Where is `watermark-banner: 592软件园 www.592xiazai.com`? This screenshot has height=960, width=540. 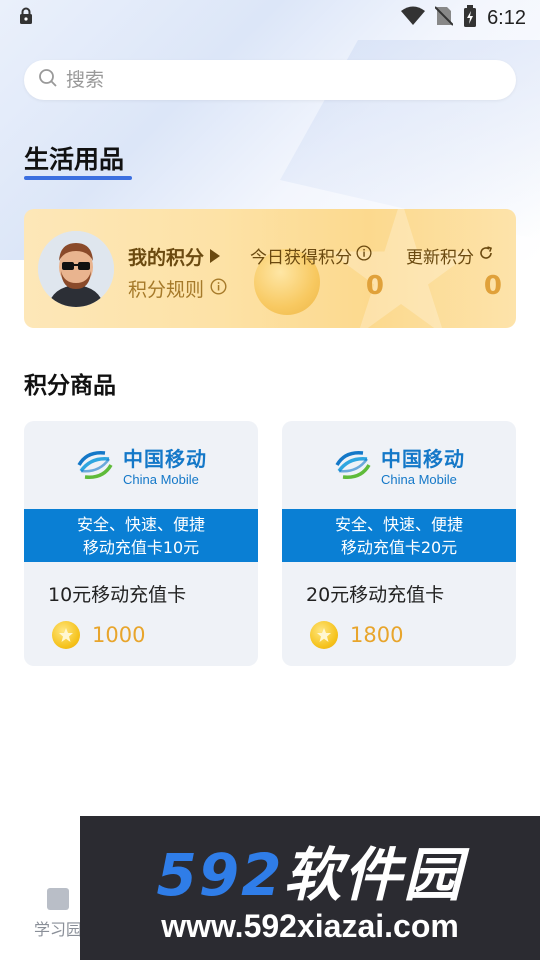
watermark-banner: 592软件园 www.592xiazai.com is located at coordinates (310, 888).